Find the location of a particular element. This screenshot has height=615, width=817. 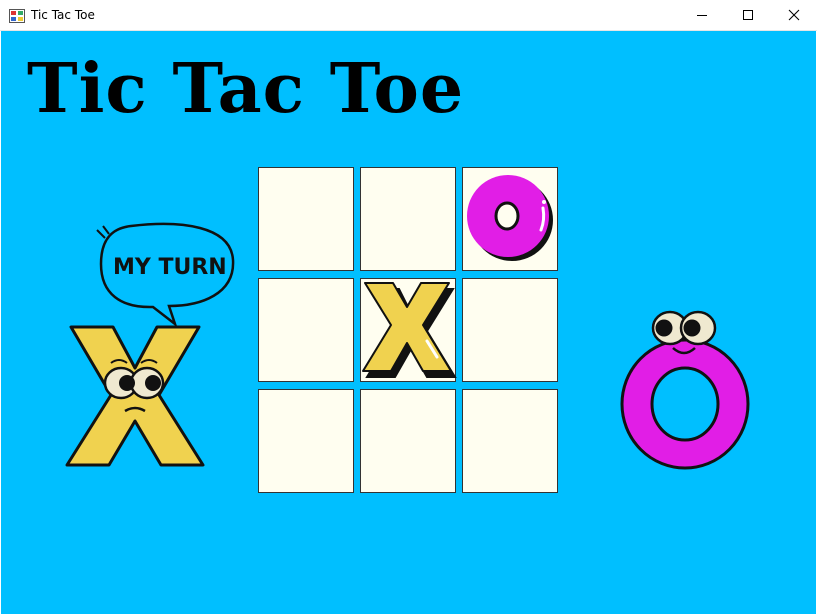

o-character-icon is located at coordinates (685, 390).